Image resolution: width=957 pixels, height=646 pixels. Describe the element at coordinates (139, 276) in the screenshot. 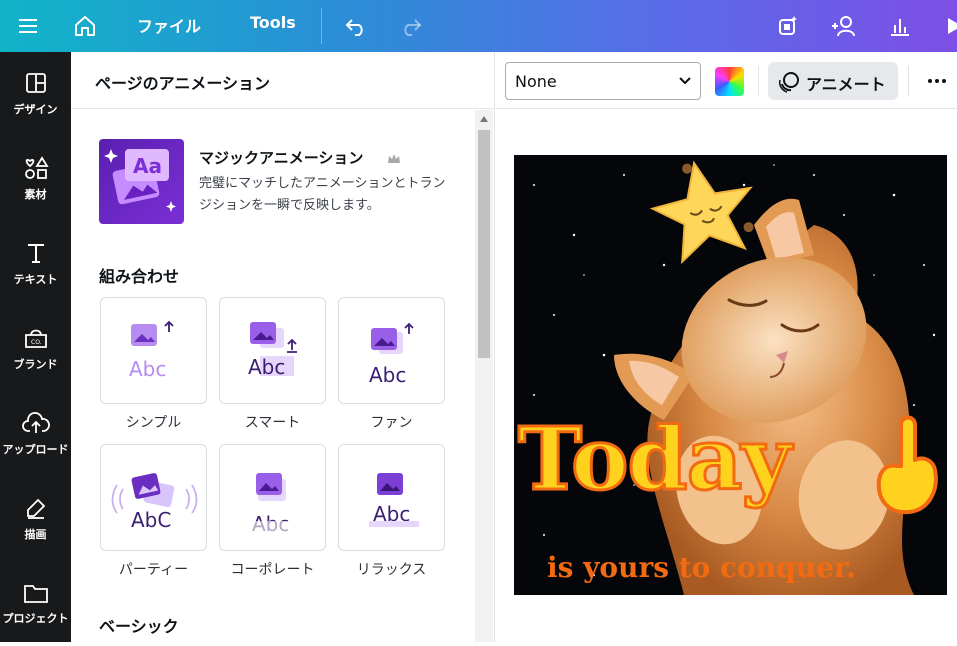

I see `combo-section-title: 組み合わせ` at that location.